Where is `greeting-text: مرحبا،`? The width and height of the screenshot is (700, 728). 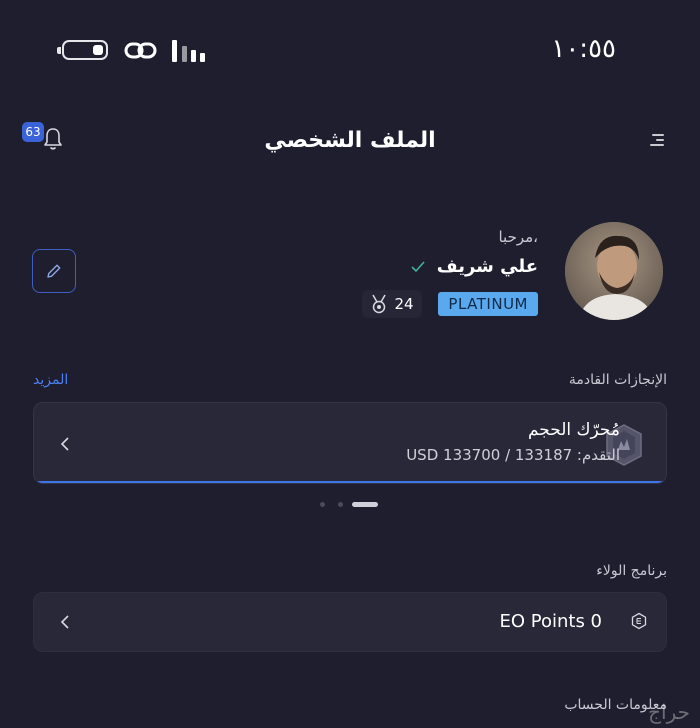
greeting-text: مرحبا، is located at coordinates (518, 237).